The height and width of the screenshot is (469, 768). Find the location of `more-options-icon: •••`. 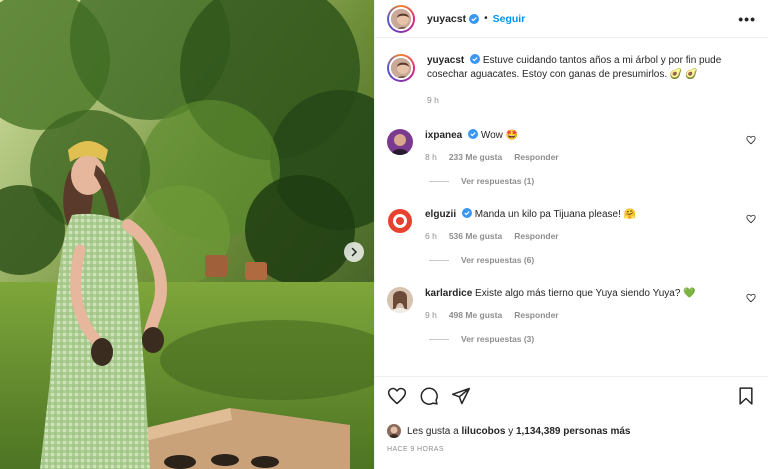

more-options-icon: ••• is located at coordinates (747, 19).